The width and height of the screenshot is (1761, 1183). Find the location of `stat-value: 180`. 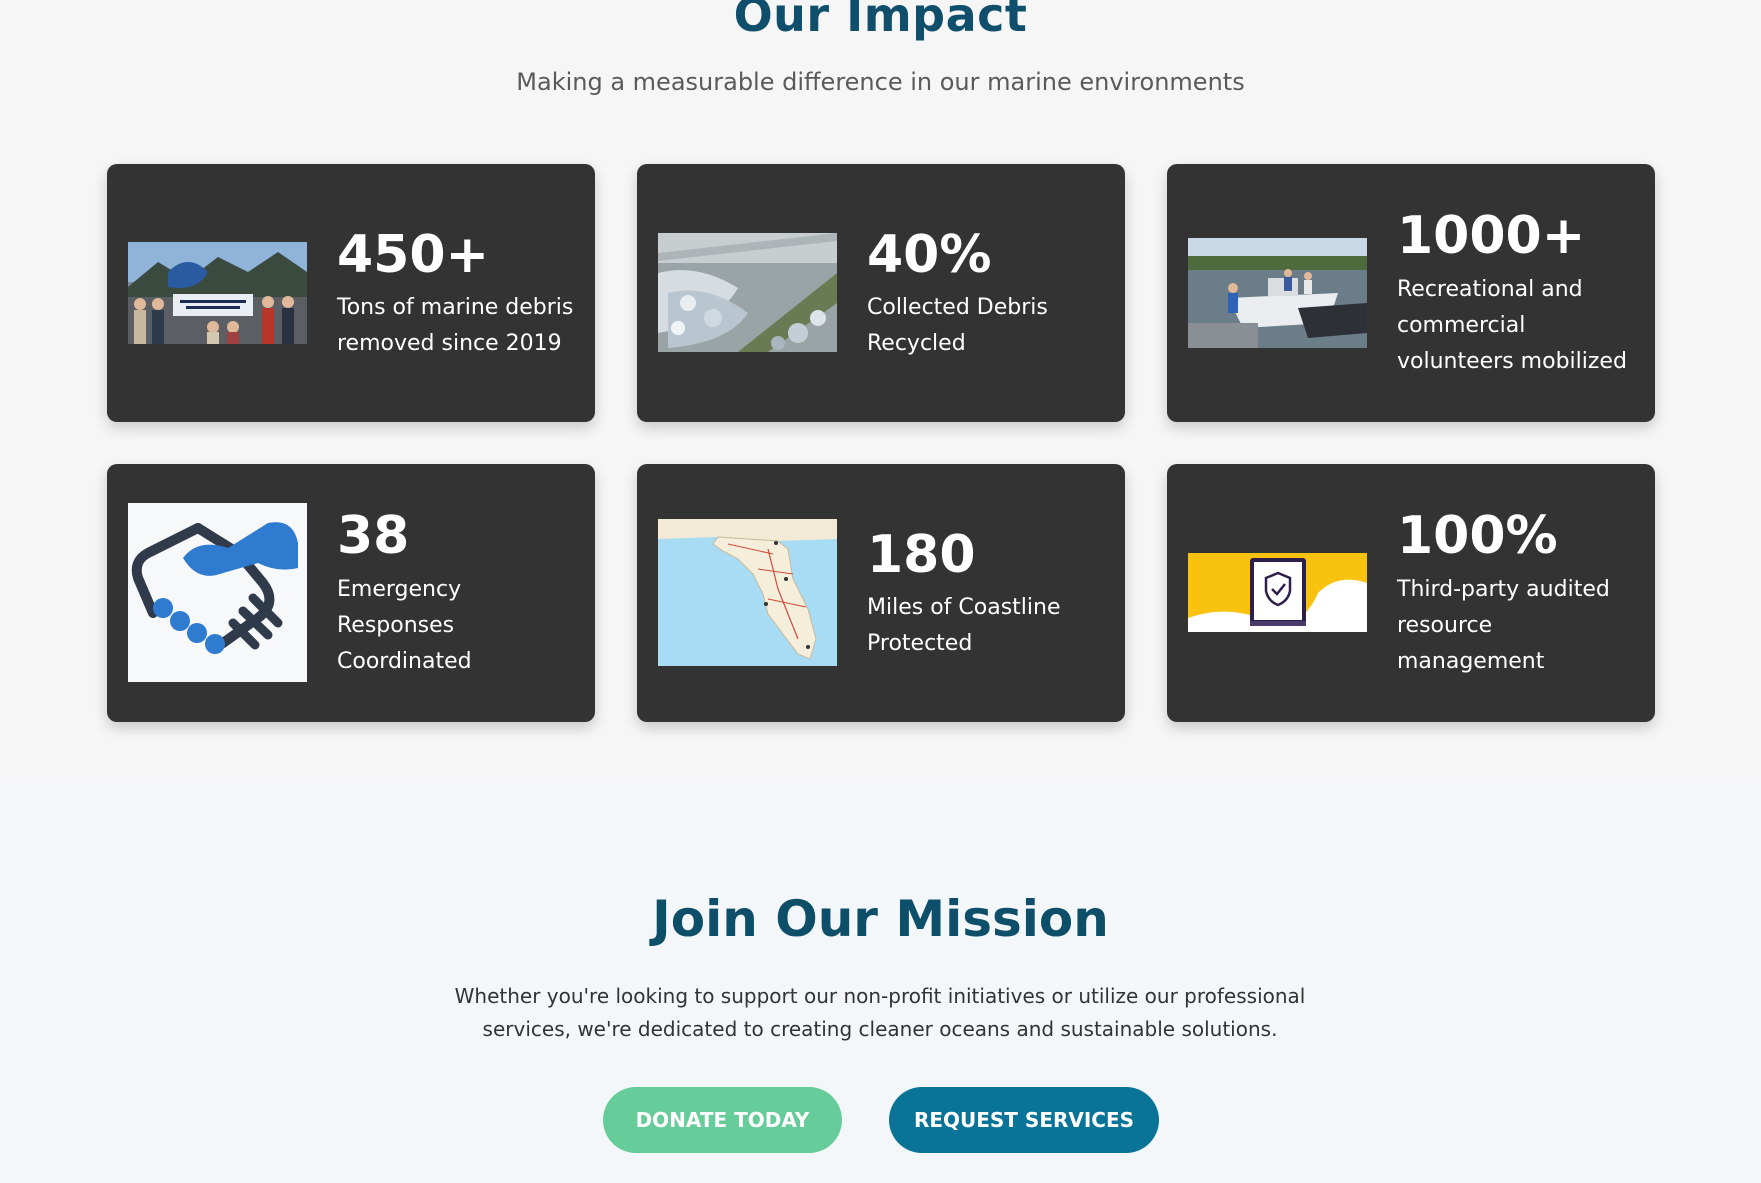

stat-value: 180 is located at coordinates (921, 554).